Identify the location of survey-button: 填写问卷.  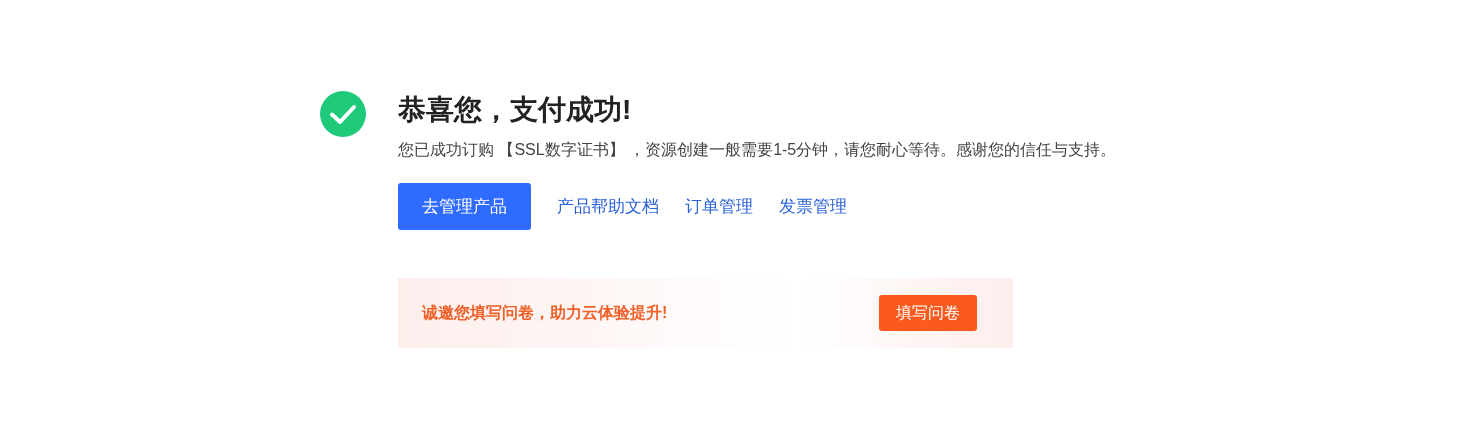
(928, 313).